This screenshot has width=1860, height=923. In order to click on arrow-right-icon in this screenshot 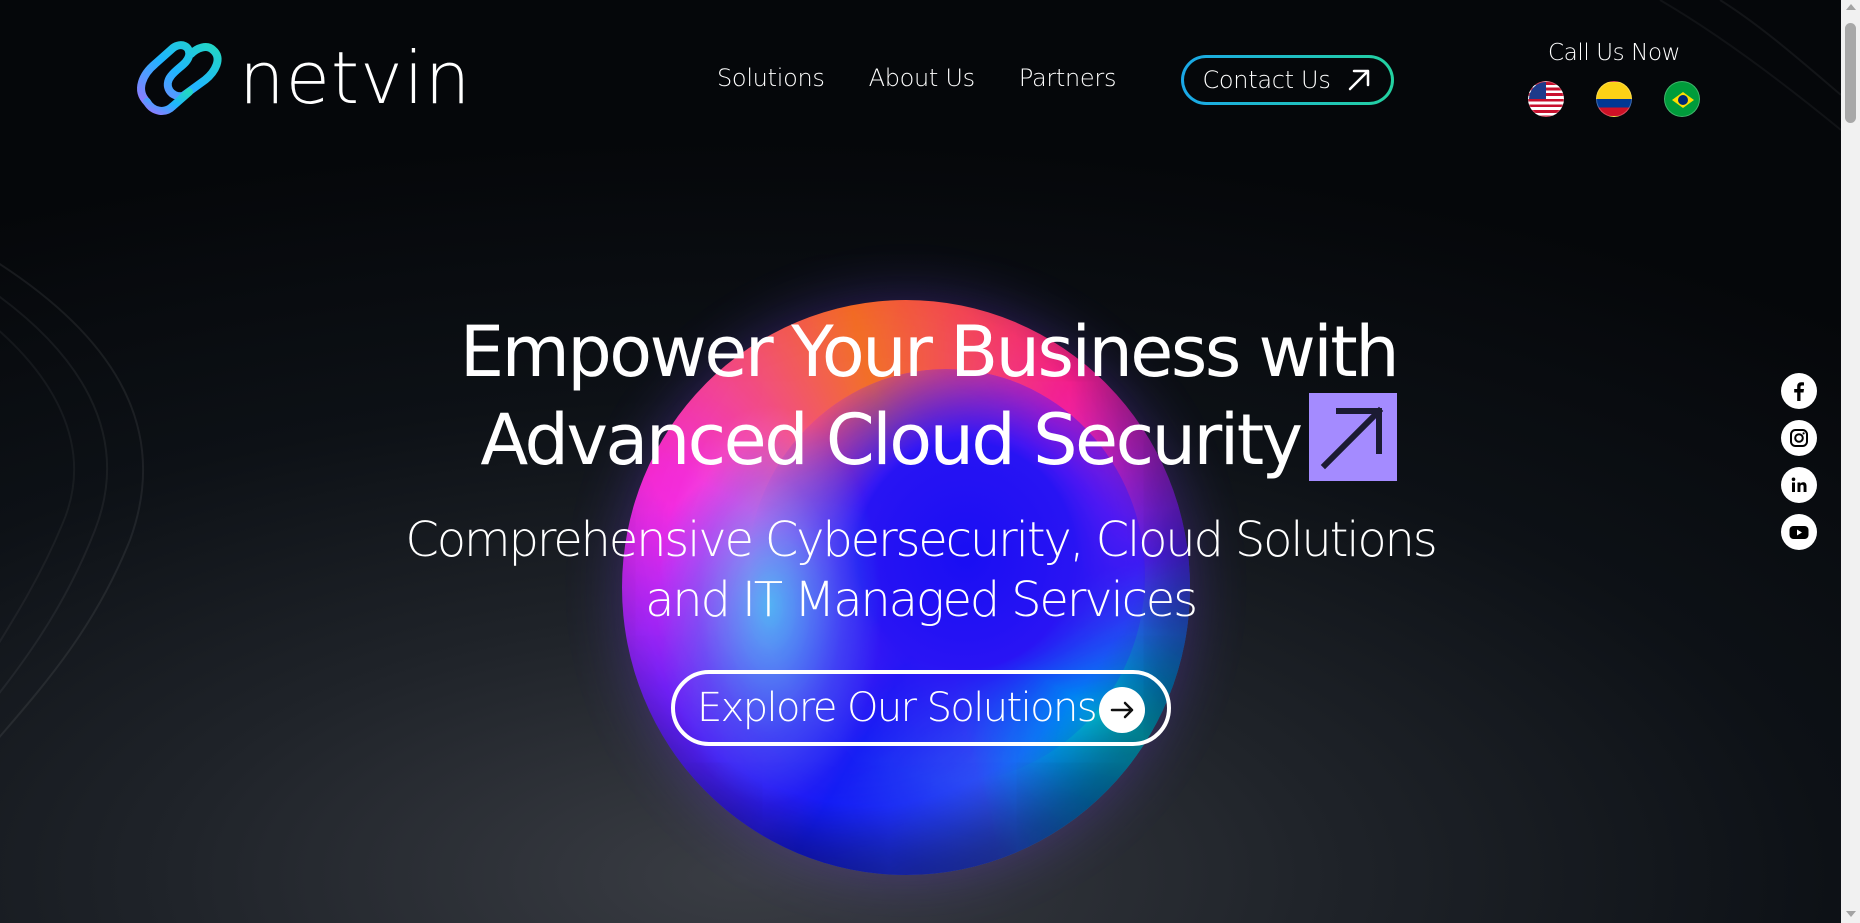, I will do `click(1122, 710)`.